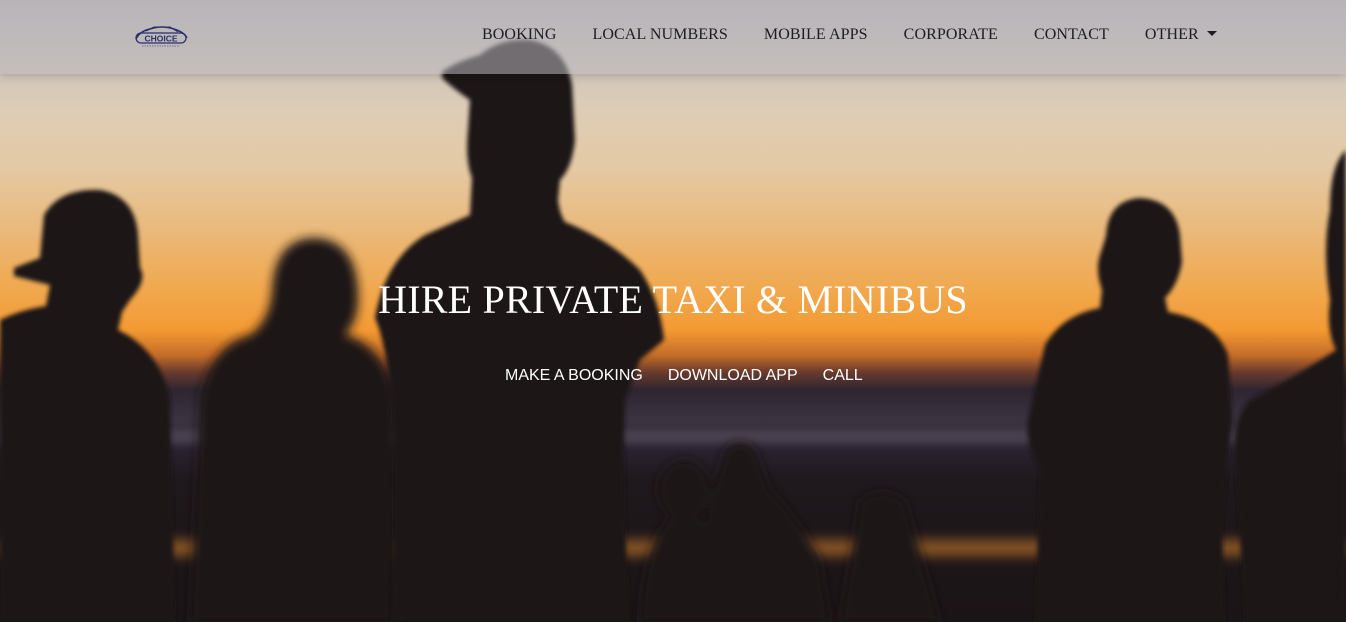  I want to click on call-link: CALL, so click(843, 376).